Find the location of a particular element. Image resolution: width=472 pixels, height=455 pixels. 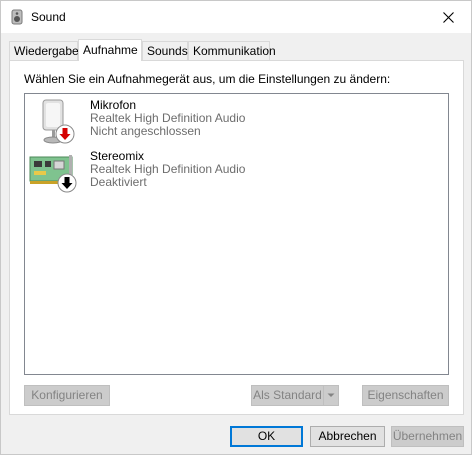

ok-button: OK is located at coordinates (266, 436).